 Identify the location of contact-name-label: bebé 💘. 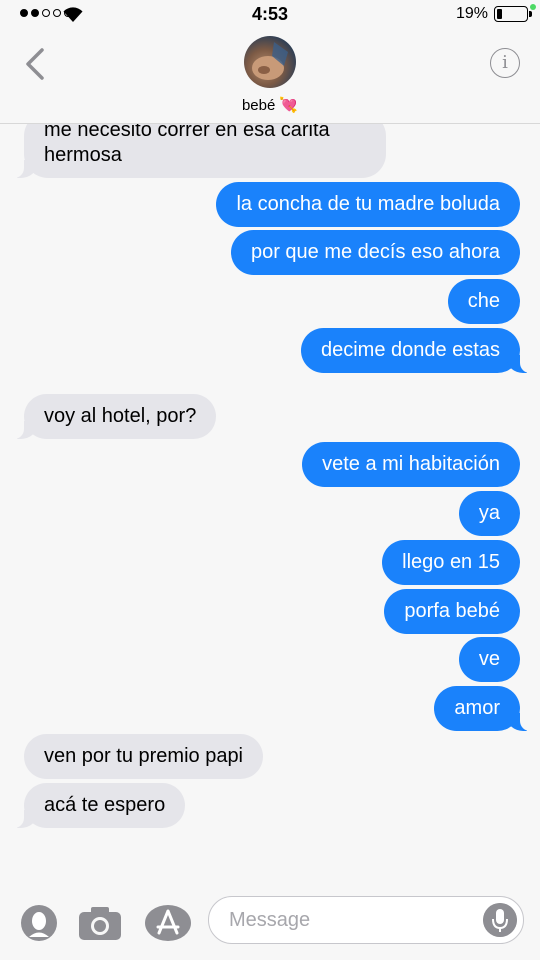
(270, 105).